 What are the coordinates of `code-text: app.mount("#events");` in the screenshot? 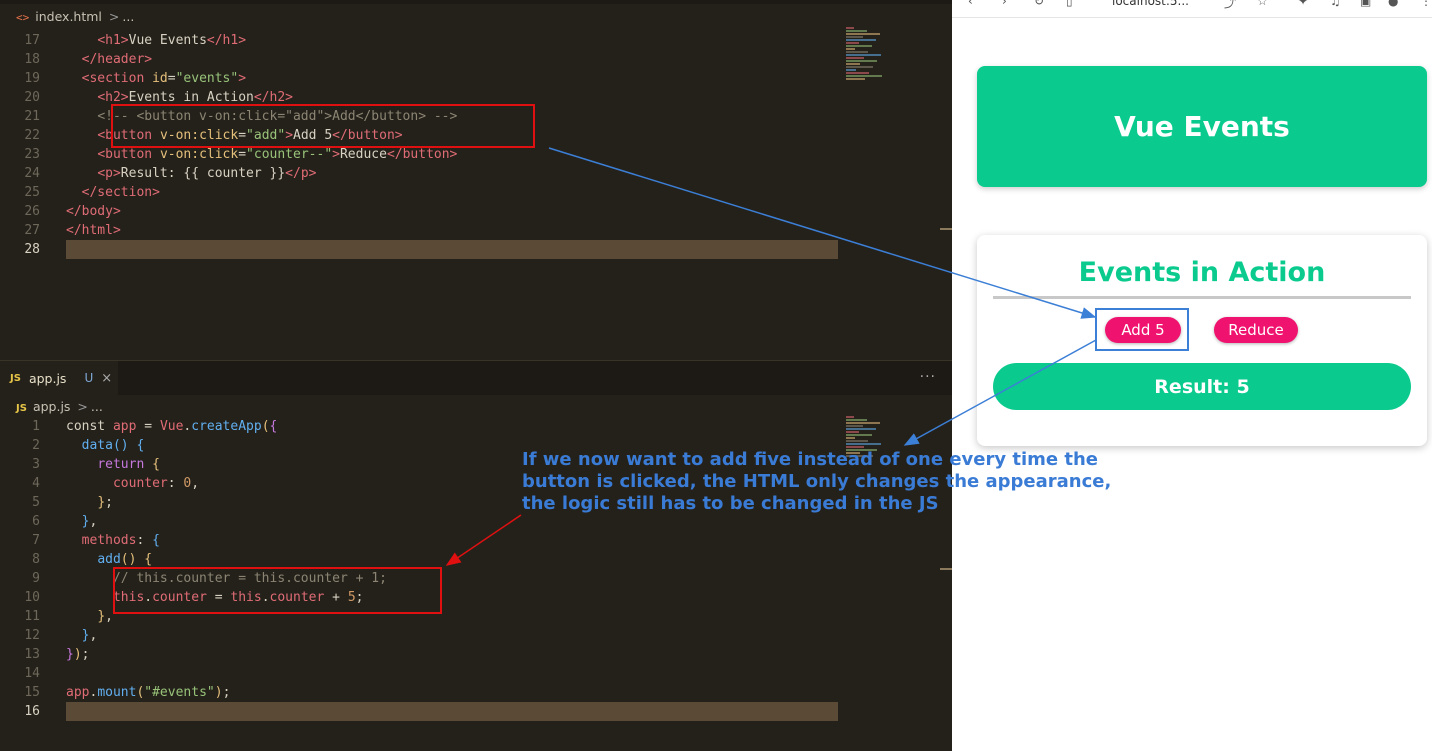 It's located at (148, 692).